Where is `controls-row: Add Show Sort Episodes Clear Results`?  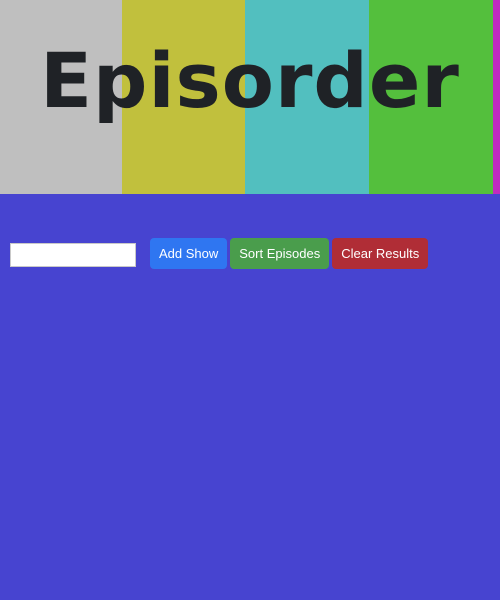 controls-row: Add Show Sort Episodes Clear Results is located at coordinates (220, 253).